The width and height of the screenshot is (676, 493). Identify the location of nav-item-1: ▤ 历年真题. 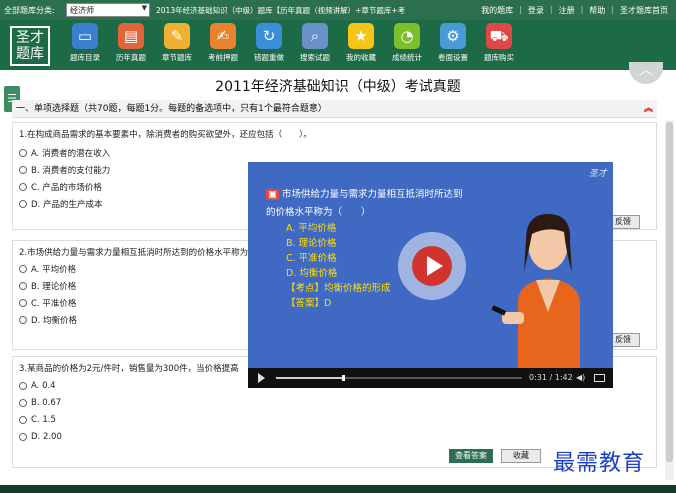
(131, 43).